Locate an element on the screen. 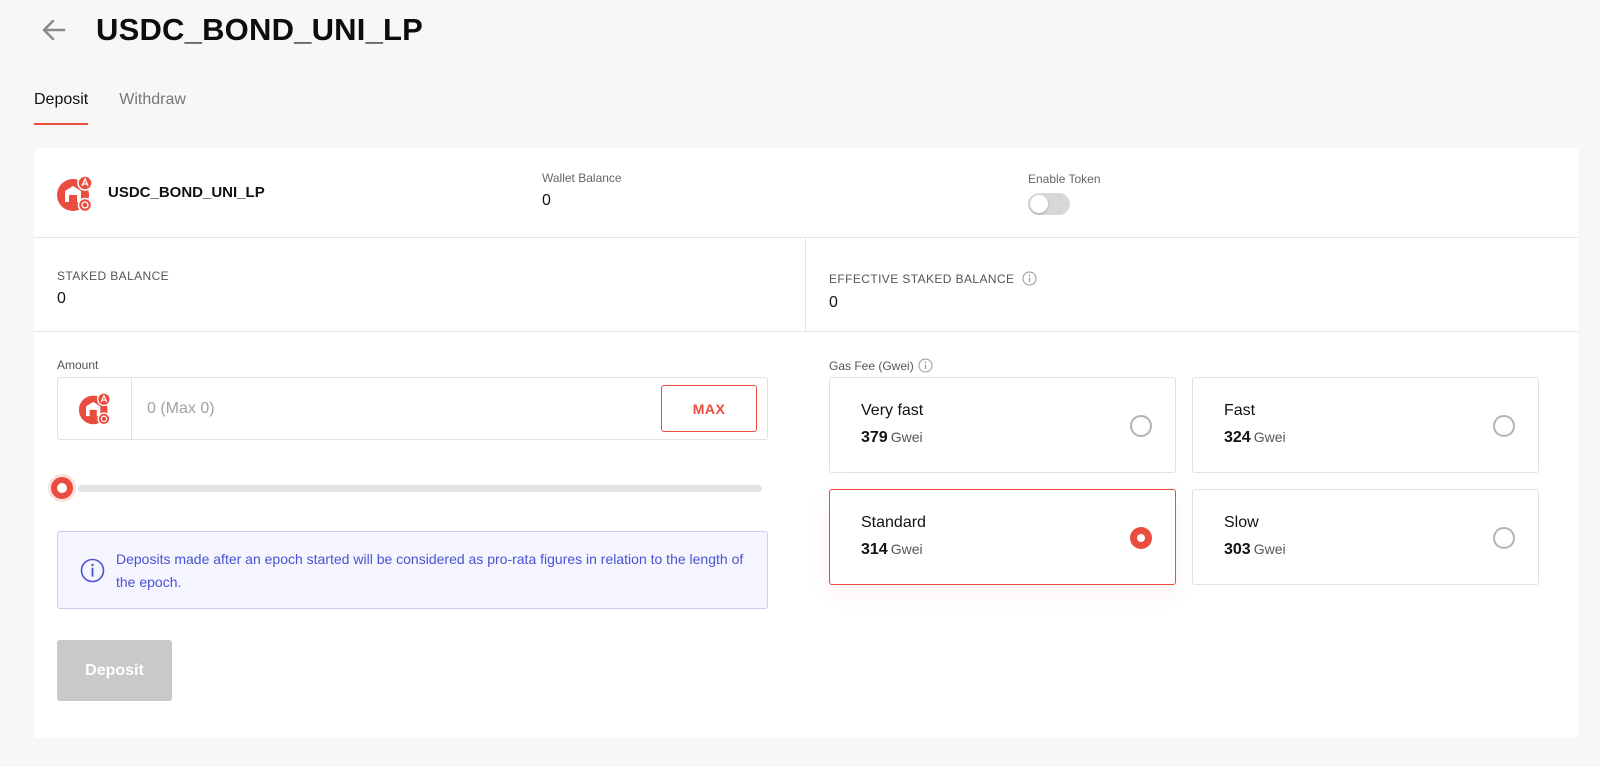 The width and height of the screenshot is (1600, 767). page-header: USDC_BOND_UNI_LP is located at coordinates (229, 30).